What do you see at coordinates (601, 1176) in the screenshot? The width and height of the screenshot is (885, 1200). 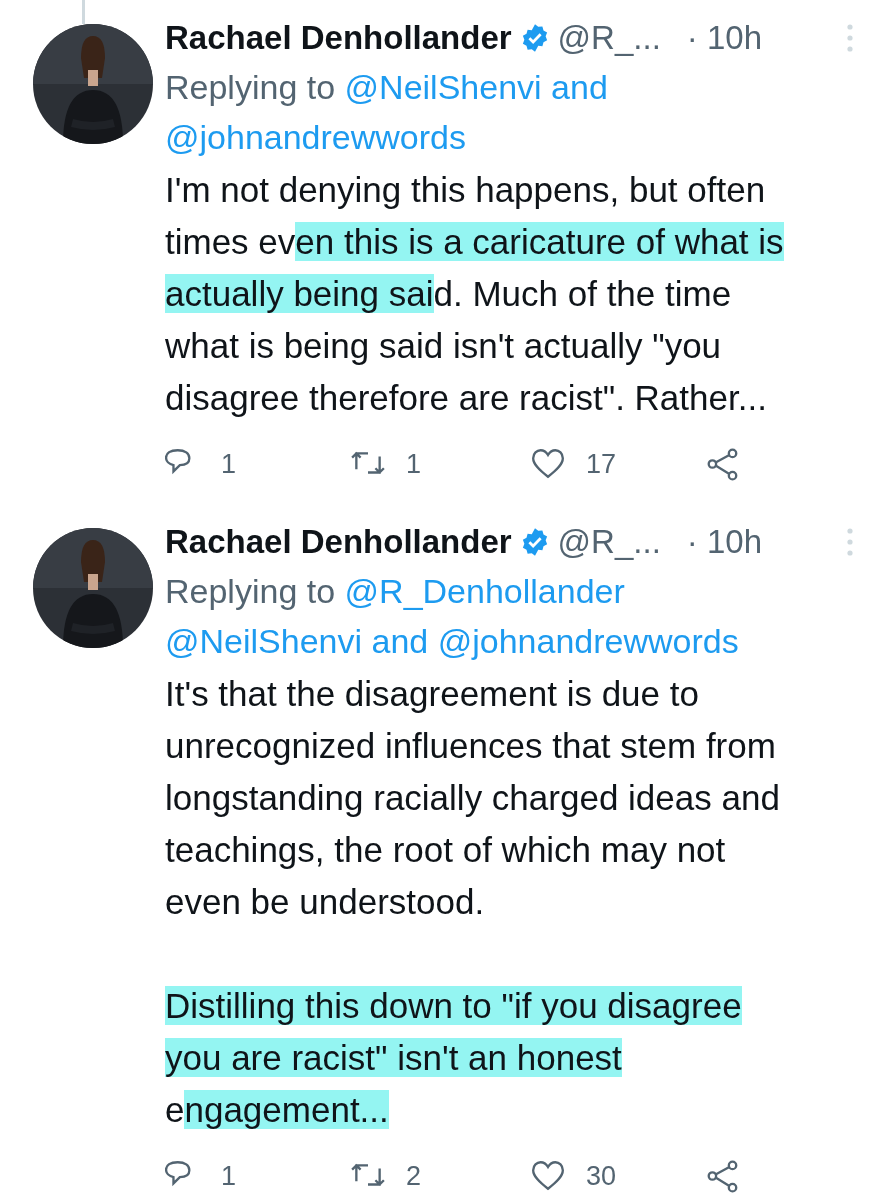 I see `action-count: 30` at bounding box center [601, 1176].